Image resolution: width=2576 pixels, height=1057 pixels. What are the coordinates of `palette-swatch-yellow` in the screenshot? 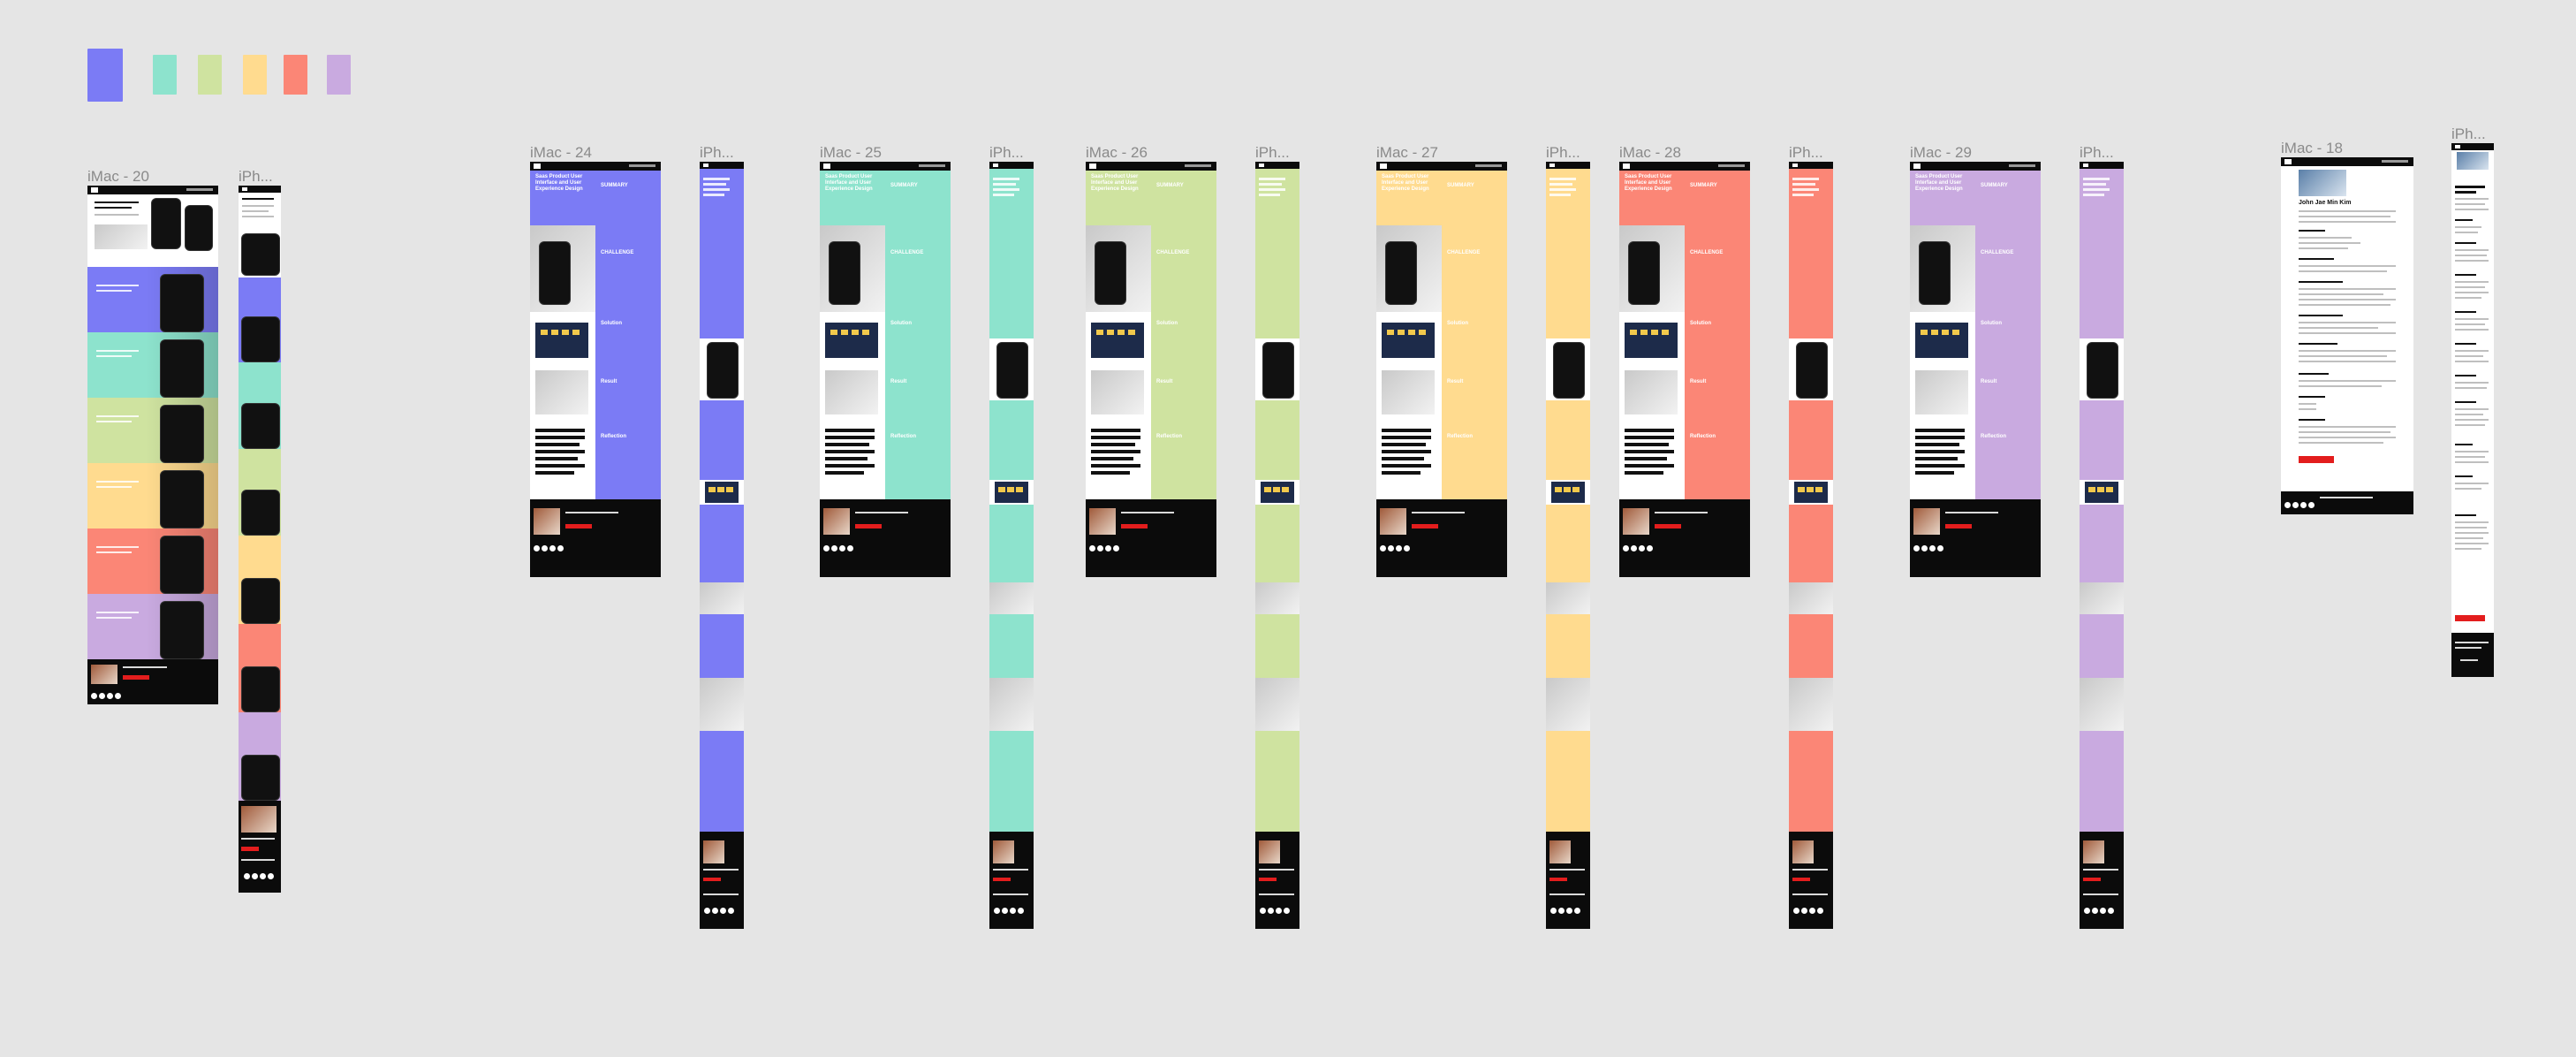 It's located at (255, 75).